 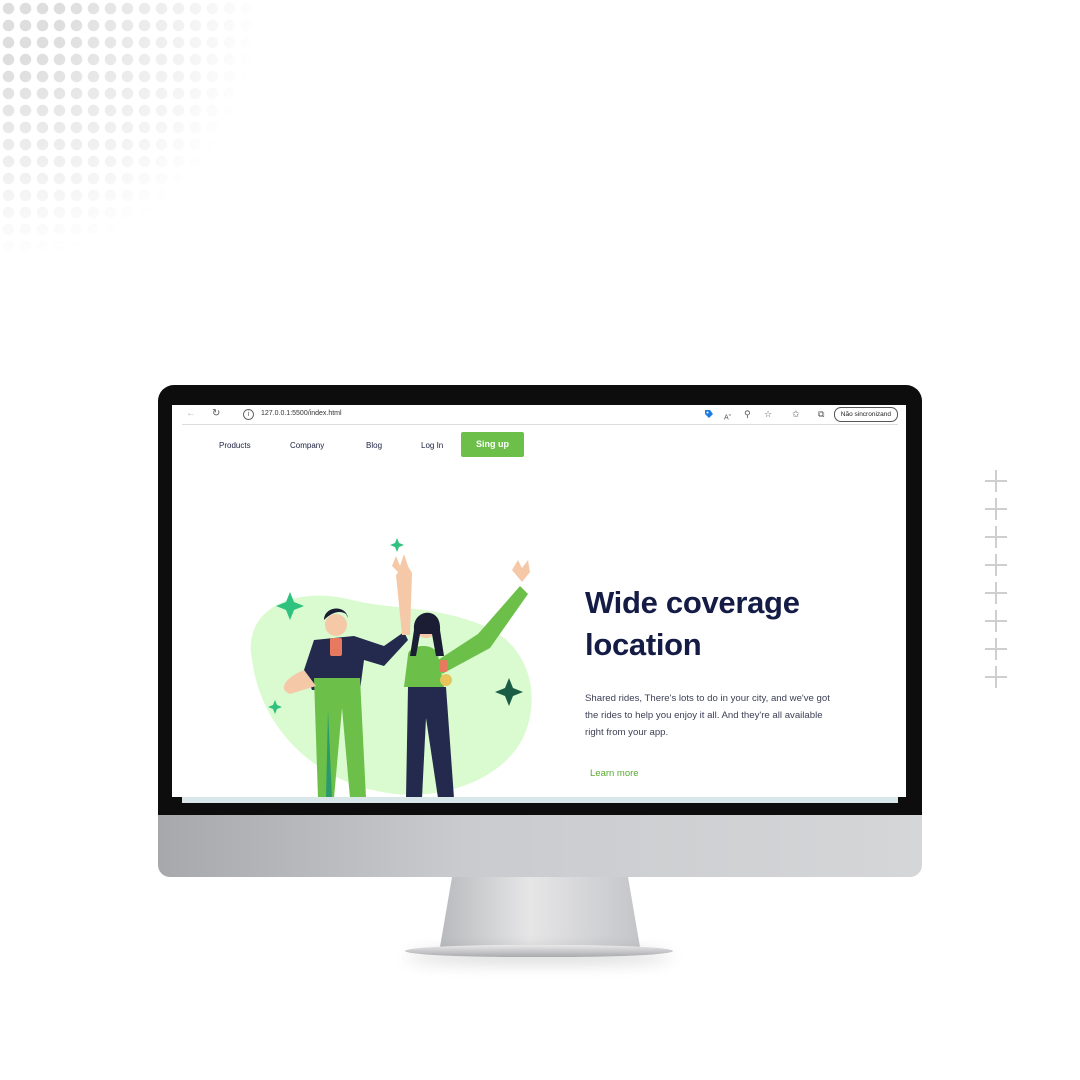 What do you see at coordinates (301, 413) in the screenshot?
I see `address-bar: 127.0.0.1:5500/index.html` at bounding box center [301, 413].